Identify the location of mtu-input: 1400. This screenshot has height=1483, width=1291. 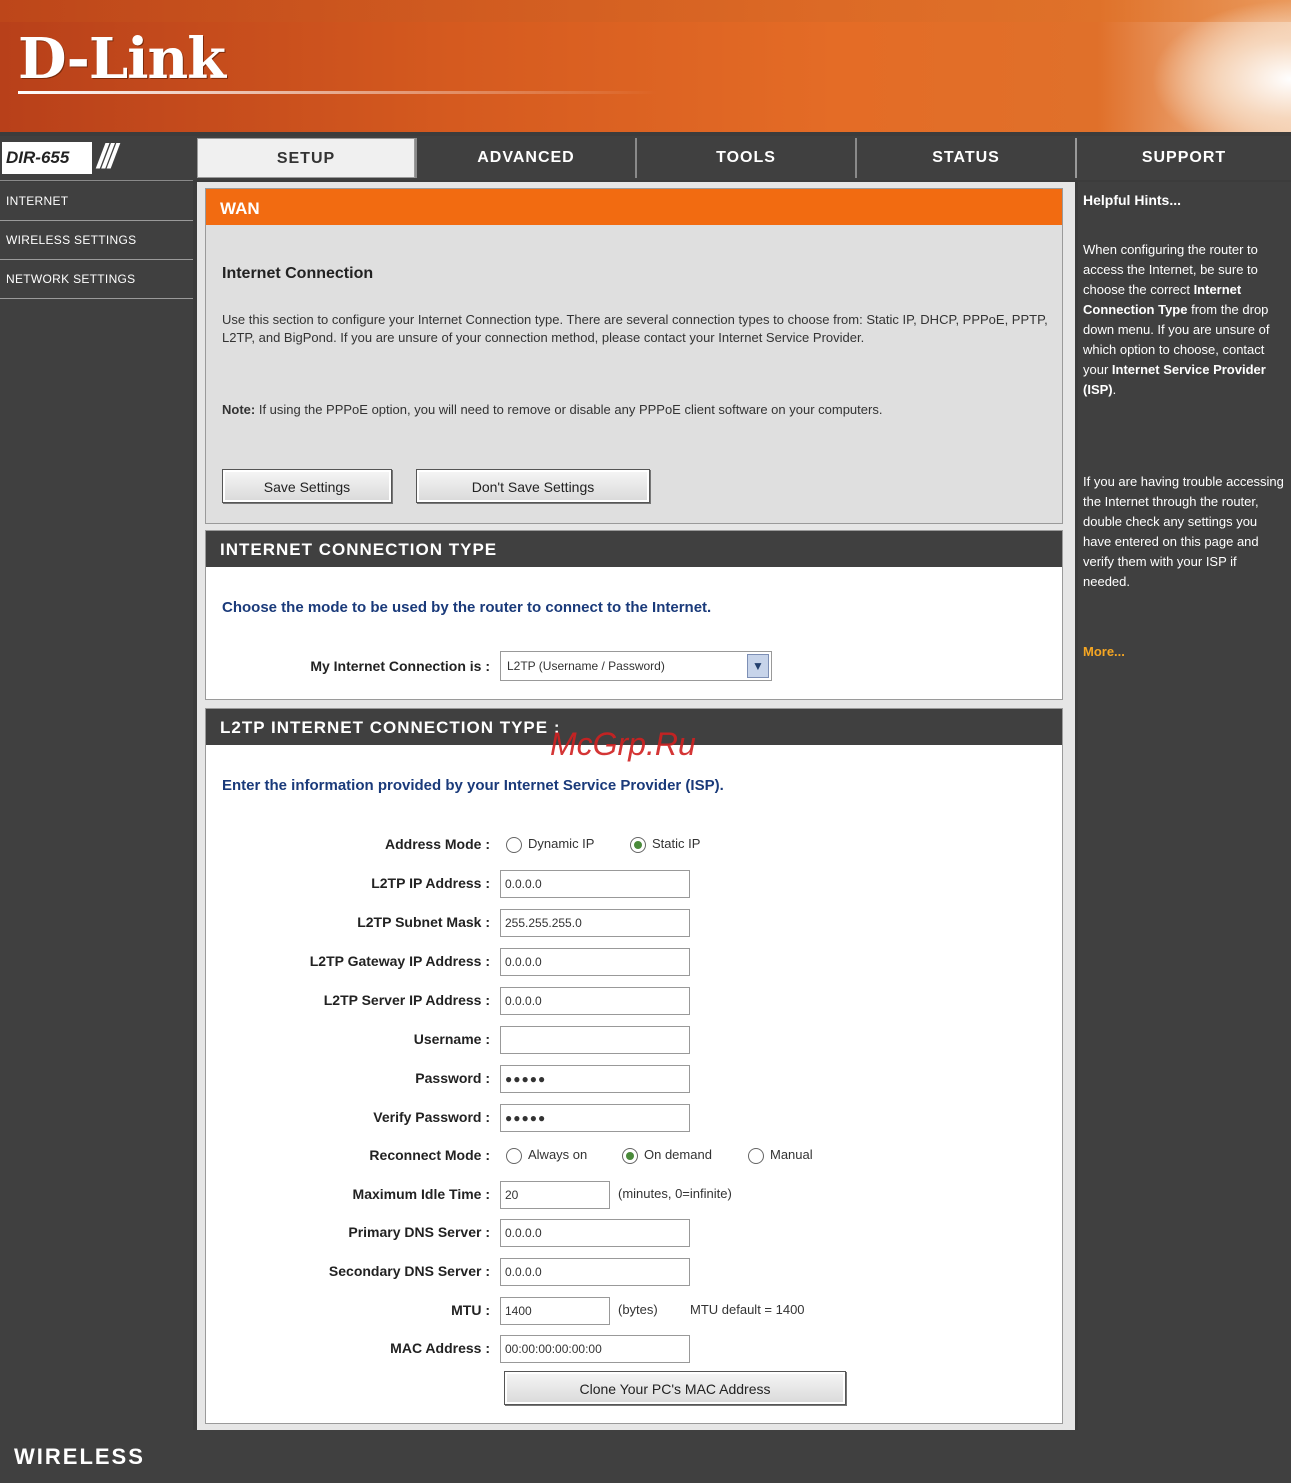
(555, 1311).